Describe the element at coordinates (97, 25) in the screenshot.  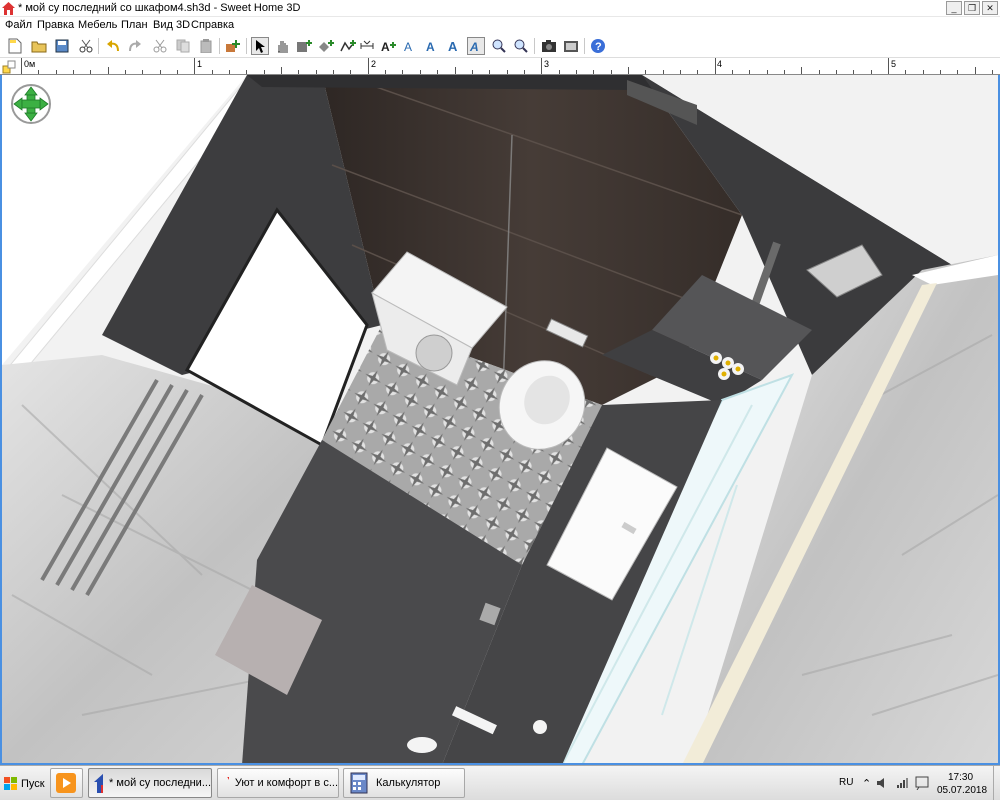
I see `menu-furniture: Мебель` at that location.